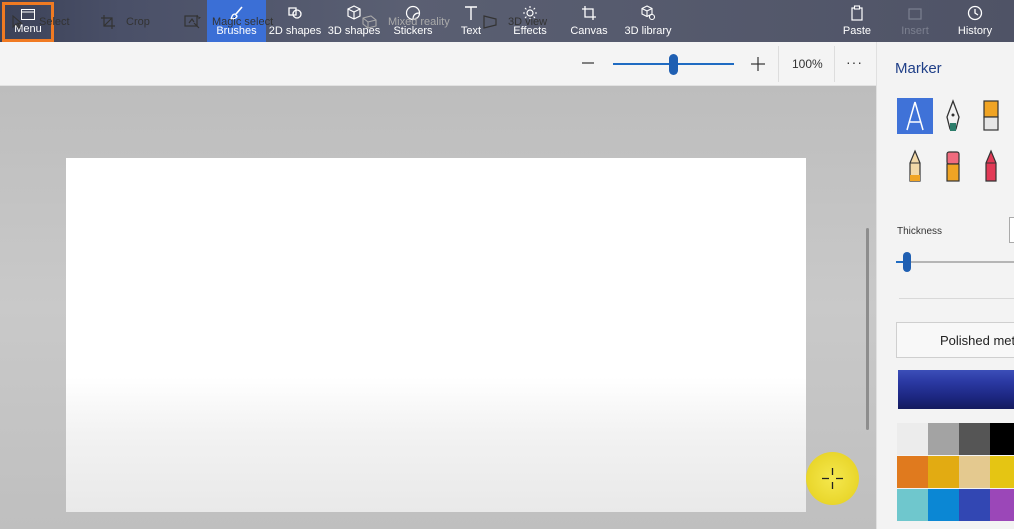  Describe the element at coordinates (108, 22) in the screenshot. I see `crop-icon` at that location.